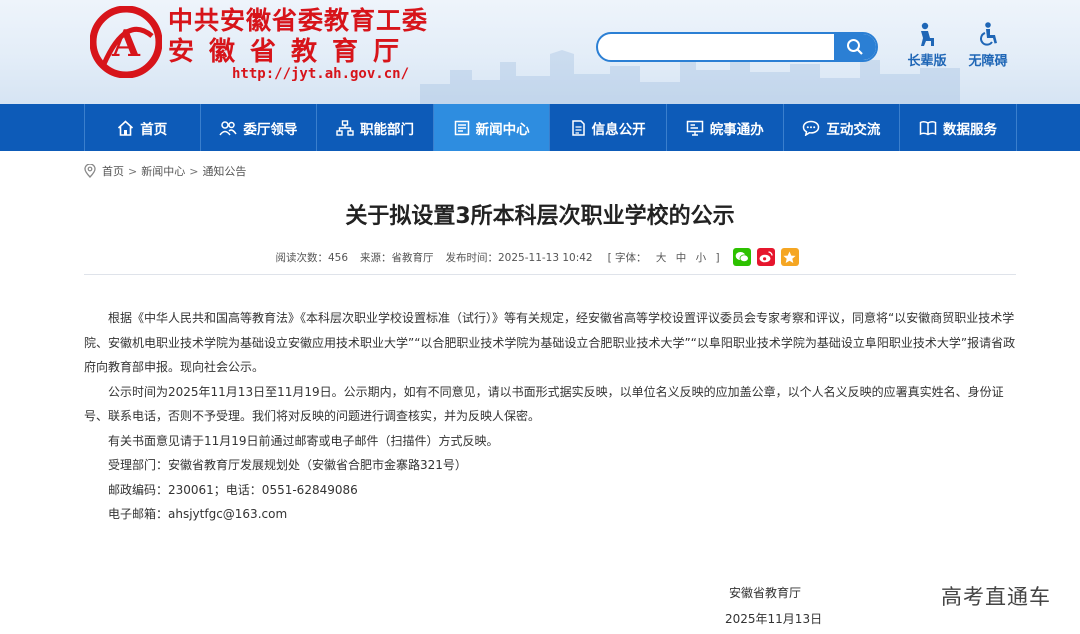 This screenshot has width=1080, height=634. I want to click on meta-divider, so click(550, 274).